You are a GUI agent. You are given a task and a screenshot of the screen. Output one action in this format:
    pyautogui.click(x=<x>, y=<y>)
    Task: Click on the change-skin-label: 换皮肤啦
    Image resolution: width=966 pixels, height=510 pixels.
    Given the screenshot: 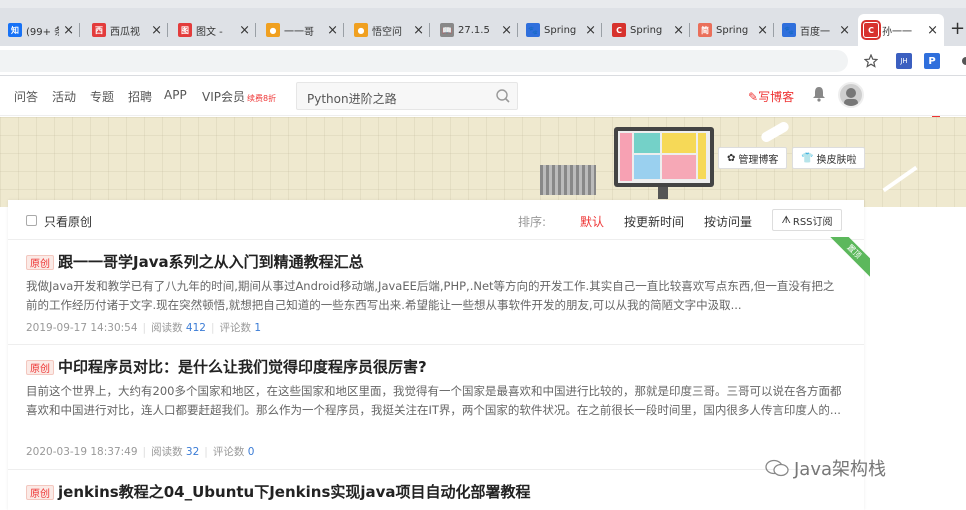 What is the action you would take?
    pyautogui.click(x=836, y=160)
    